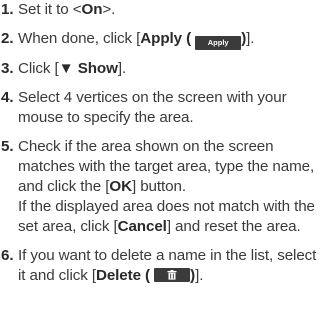  I want to click on step-text-end: ] button., so click(158, 186).